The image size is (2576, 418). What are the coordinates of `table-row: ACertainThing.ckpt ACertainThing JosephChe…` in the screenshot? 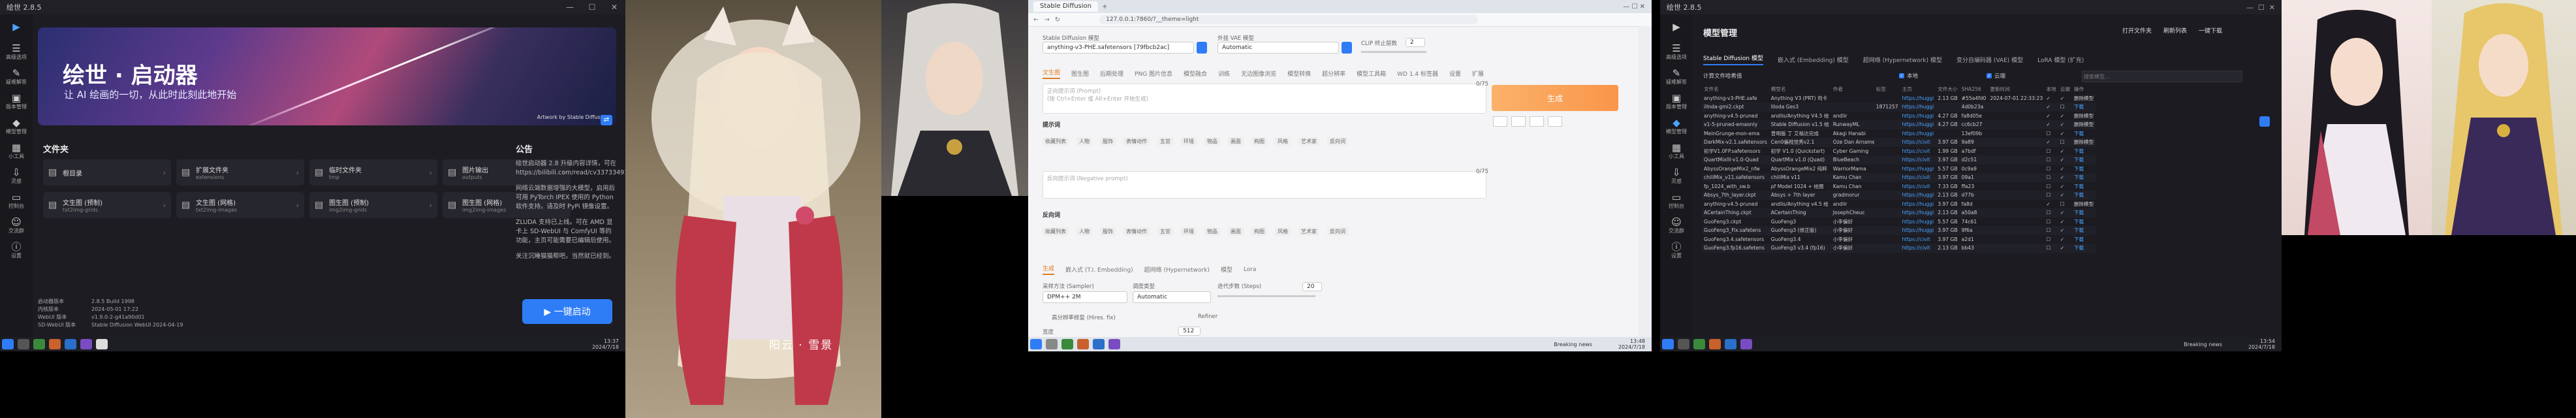 It's located at (1899, 212).